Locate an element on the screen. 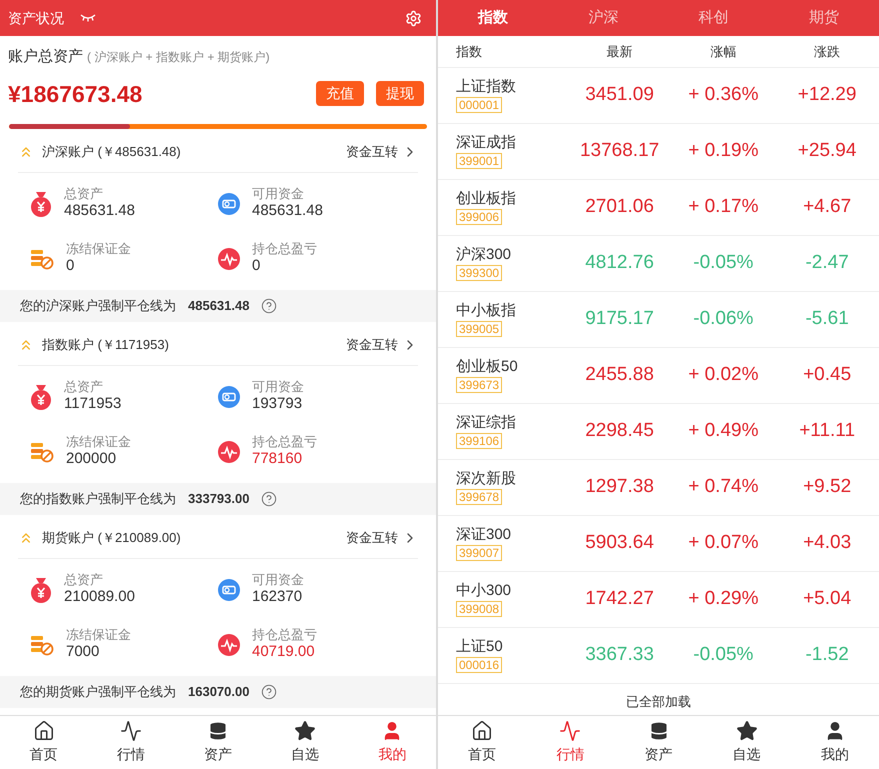 The width and height of the screenshot is (879, 769). index-code: 399006 is located at coordinates (479, 216).